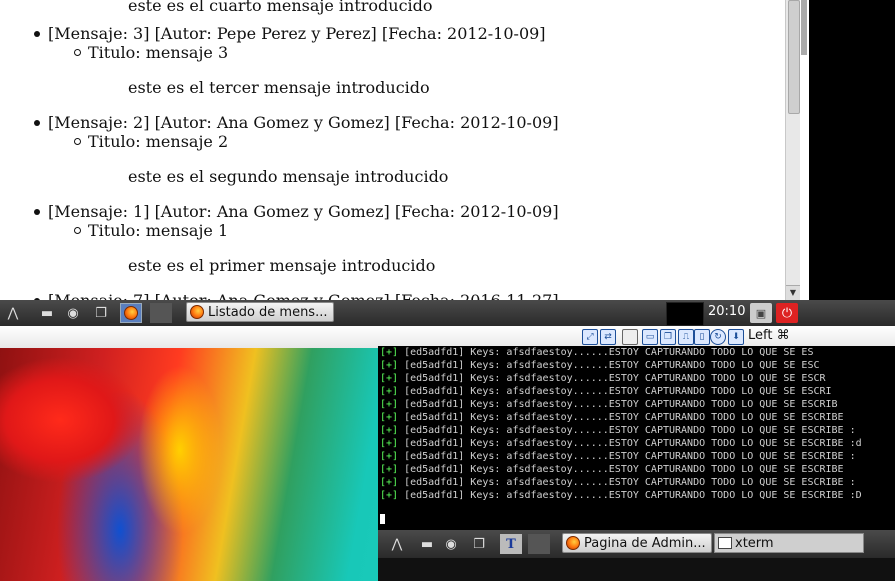 The width and height of the screenshot is (895, 581). What do you see at coordinates (131, 313) in the screenshot?
I see `firefox-launcher-icon` at bounding box center [131, 313].